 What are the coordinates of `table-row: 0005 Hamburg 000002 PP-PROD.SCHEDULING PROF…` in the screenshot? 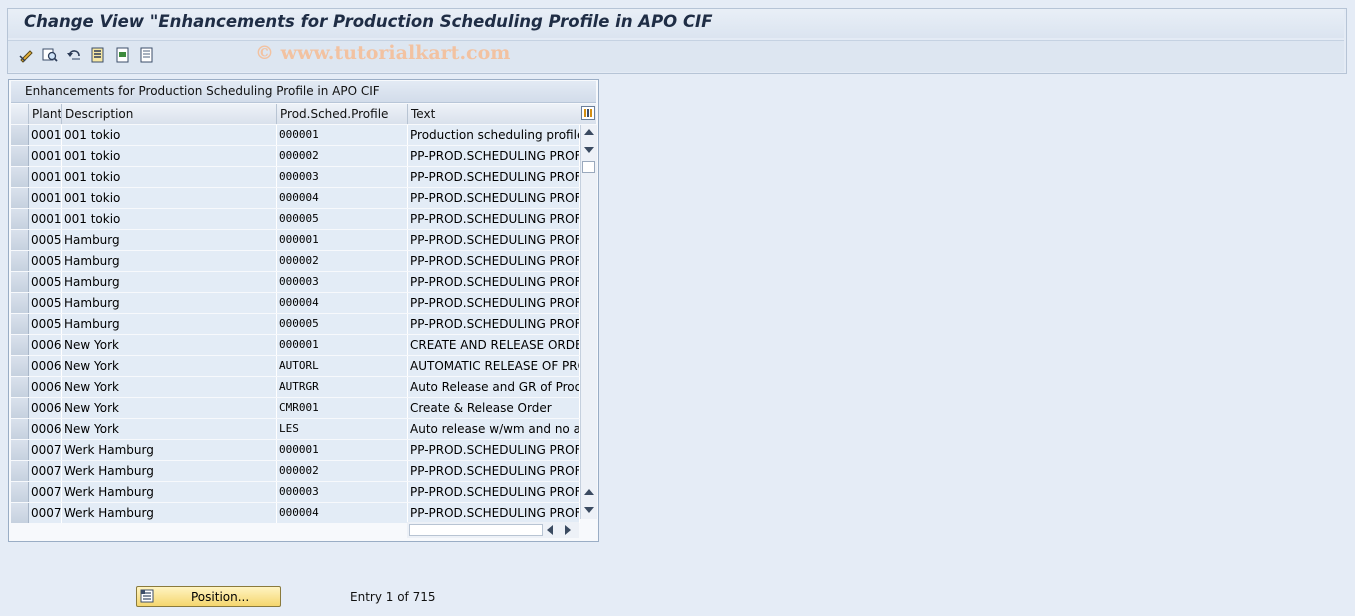 It's located at (295, 261).